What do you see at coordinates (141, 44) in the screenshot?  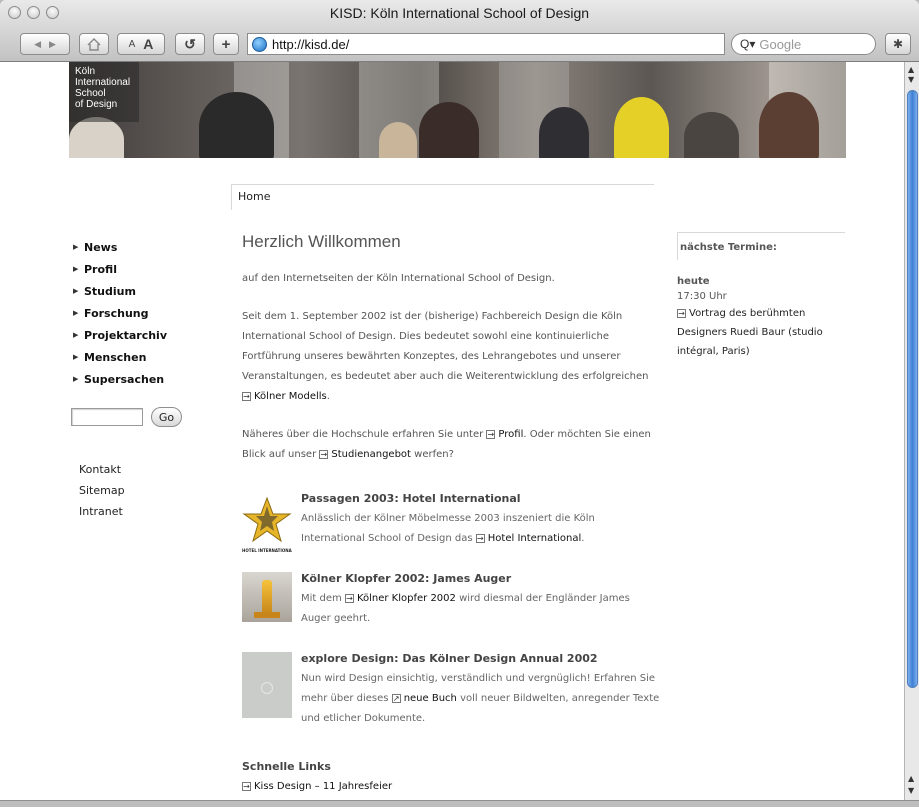 I see `text-size-buttons: A A` at bounding box center [141, 44].